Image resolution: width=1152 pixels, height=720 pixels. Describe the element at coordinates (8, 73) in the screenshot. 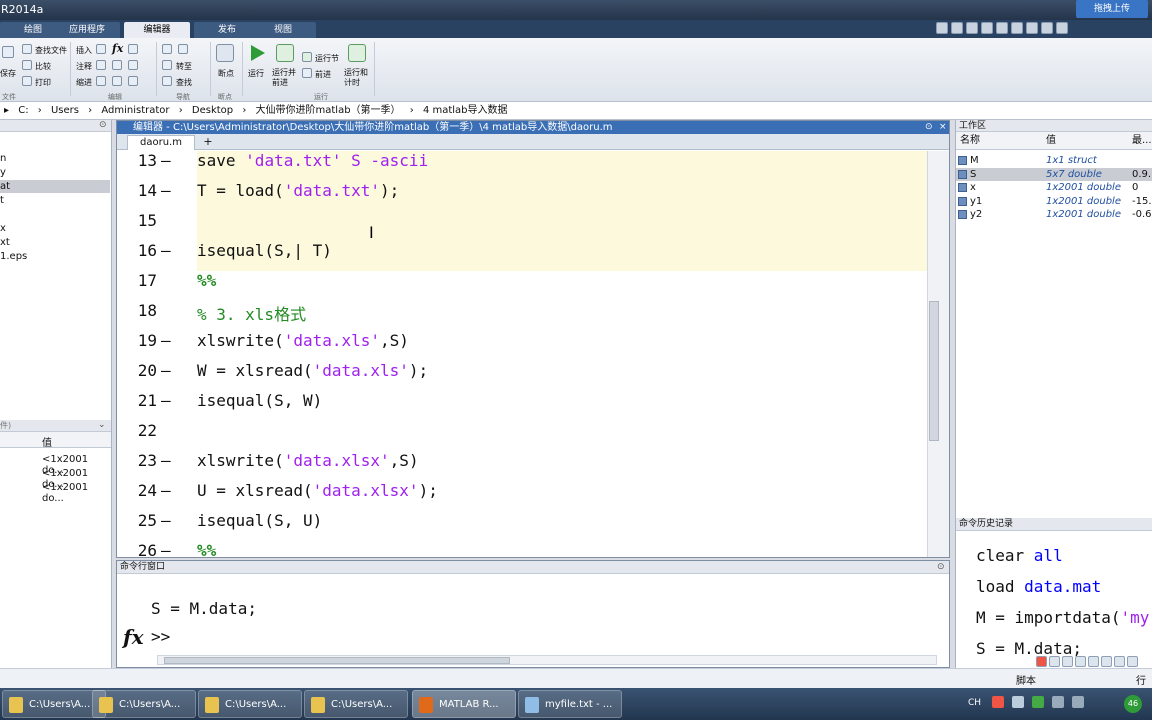

I see `save-label: 保存` at that location.